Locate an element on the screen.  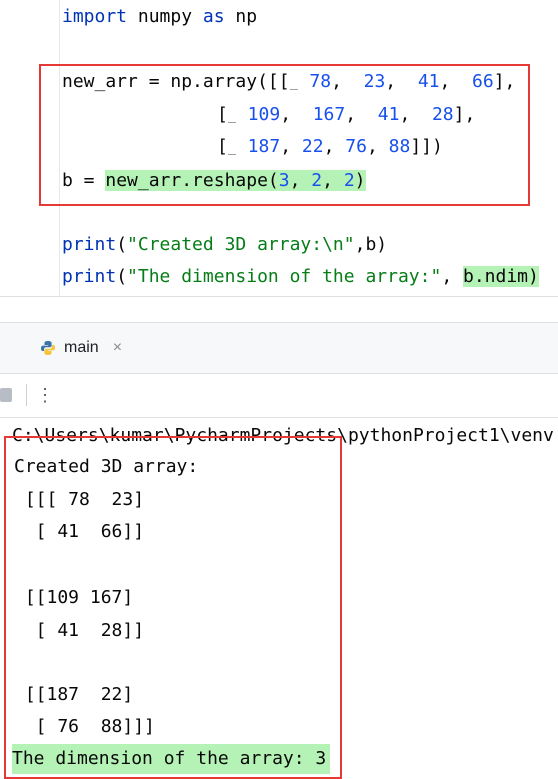
code-line-import: import numpy as np is located at coordinates (159, 17).